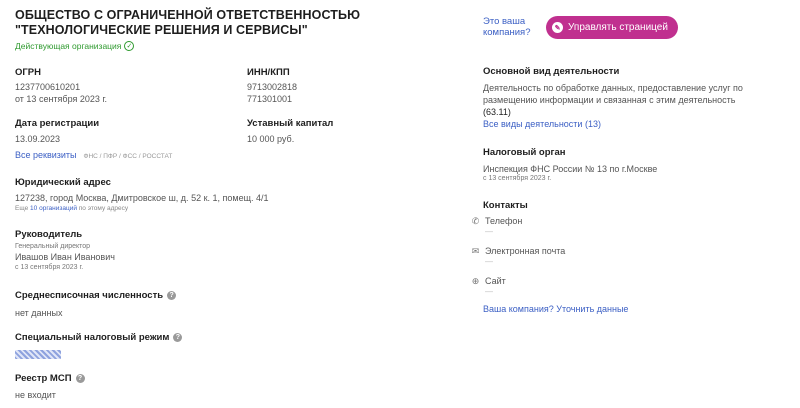  I want to click on tax-authority-label: Налоговый орган, so click(524, 152).